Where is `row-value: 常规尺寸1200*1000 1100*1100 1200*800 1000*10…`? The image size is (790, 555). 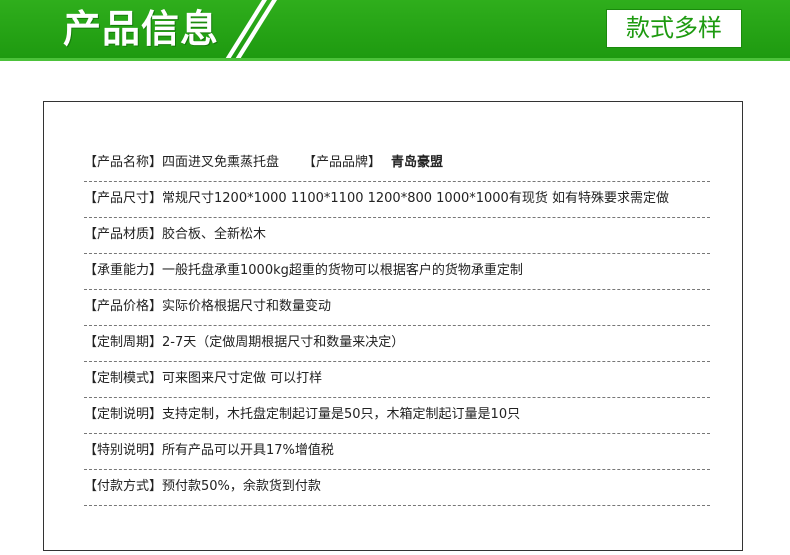
row-value: 常规尺寸1200*1000 1100*1100 1200*800 1000*10… is located at coordinates (415, 198).